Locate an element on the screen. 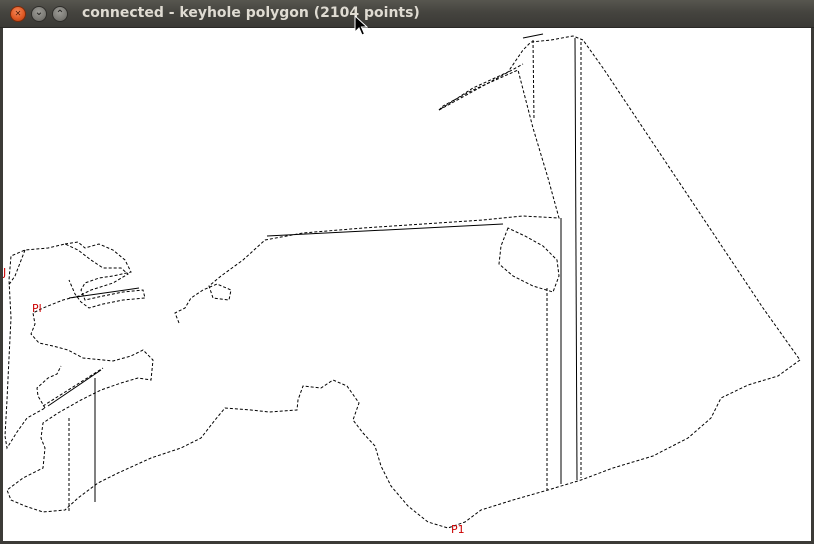 This screenshot has height=544, width=814. mouse-pointer-icon is located at coordinates (361, 25).